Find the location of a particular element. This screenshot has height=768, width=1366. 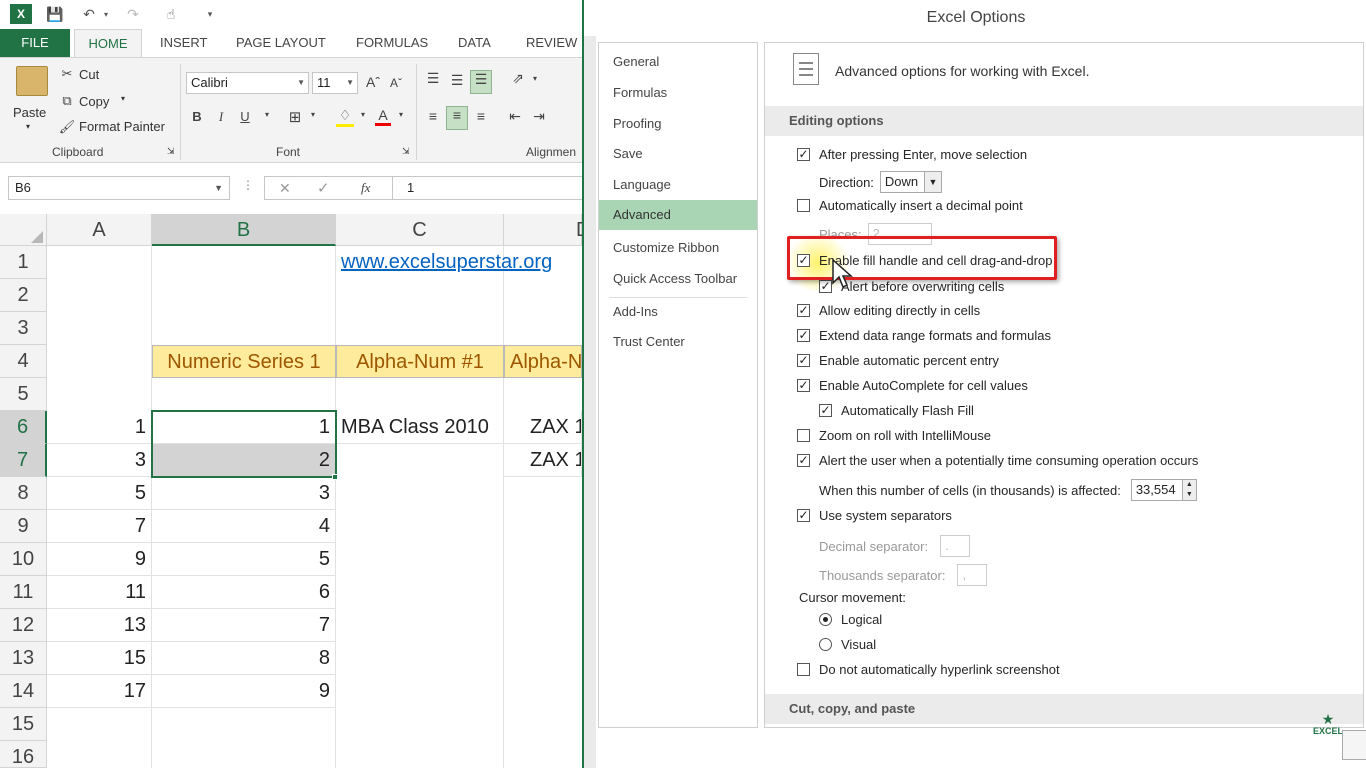

fill-color-icon: ♢ is located at coordinates (345, 117).